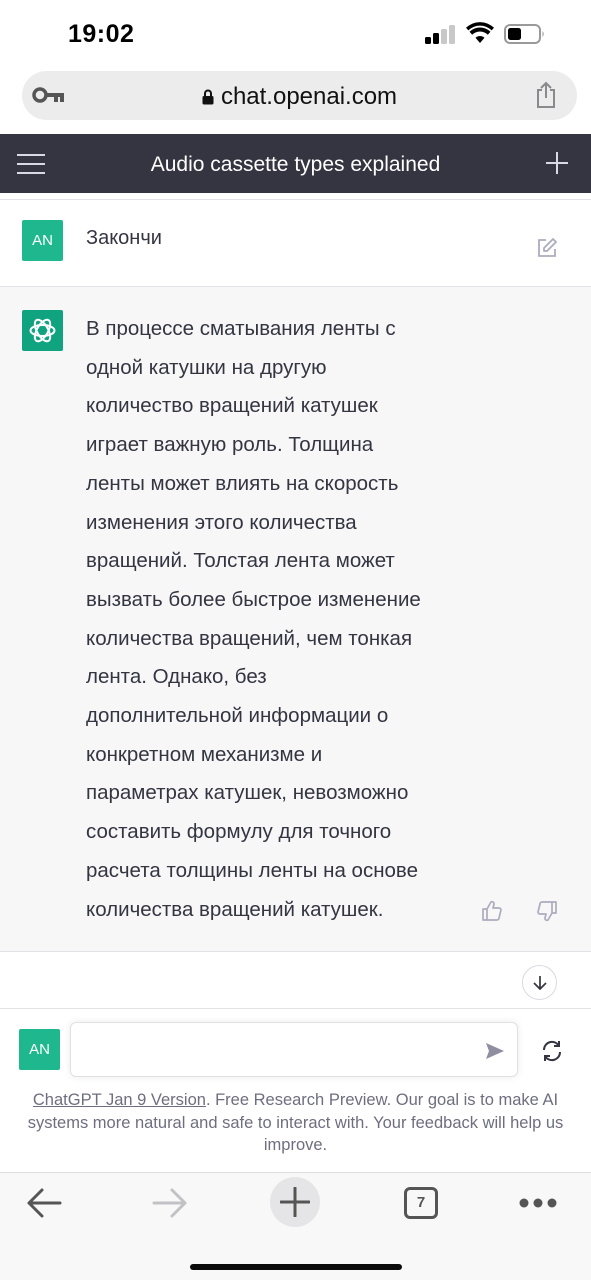 This screenshot has height=1280, width=591. I want to click on assistant-text-line: вызвать более быстрое изменение, so click(253, 599).